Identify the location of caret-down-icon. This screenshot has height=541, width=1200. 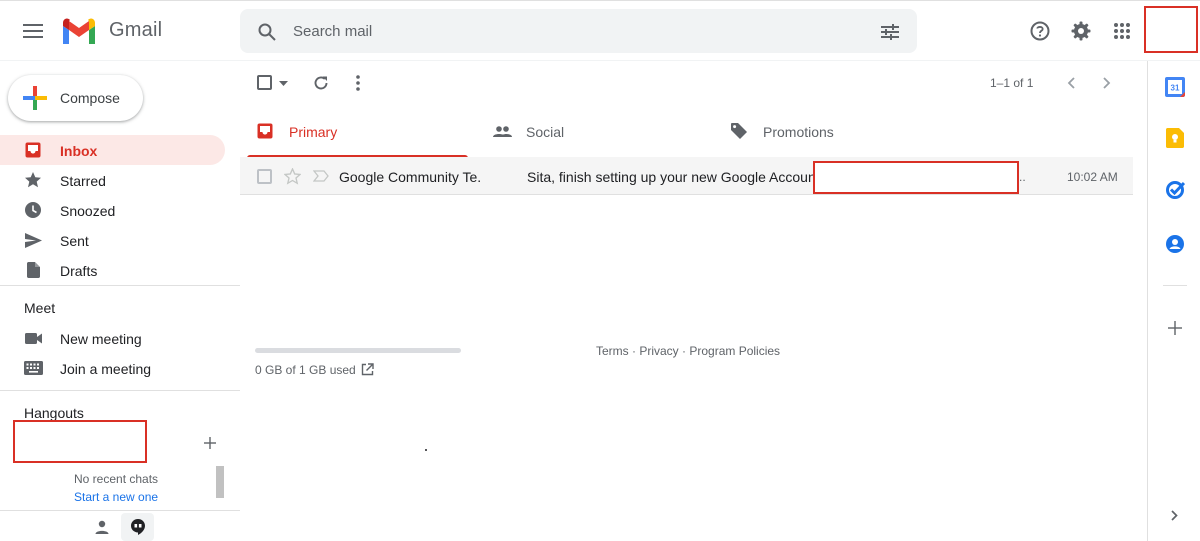
(283, 83).